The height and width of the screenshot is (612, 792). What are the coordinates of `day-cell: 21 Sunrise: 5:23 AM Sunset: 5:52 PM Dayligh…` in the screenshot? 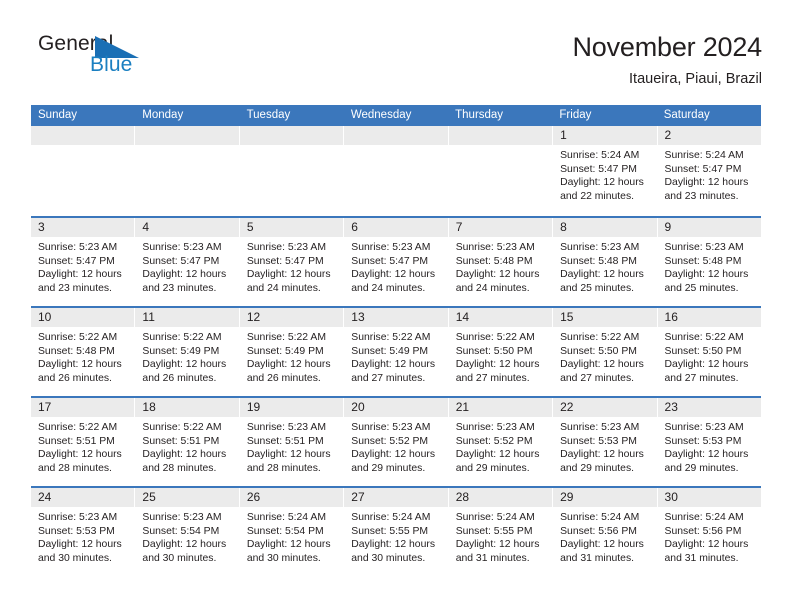 It's located at (501, 442).